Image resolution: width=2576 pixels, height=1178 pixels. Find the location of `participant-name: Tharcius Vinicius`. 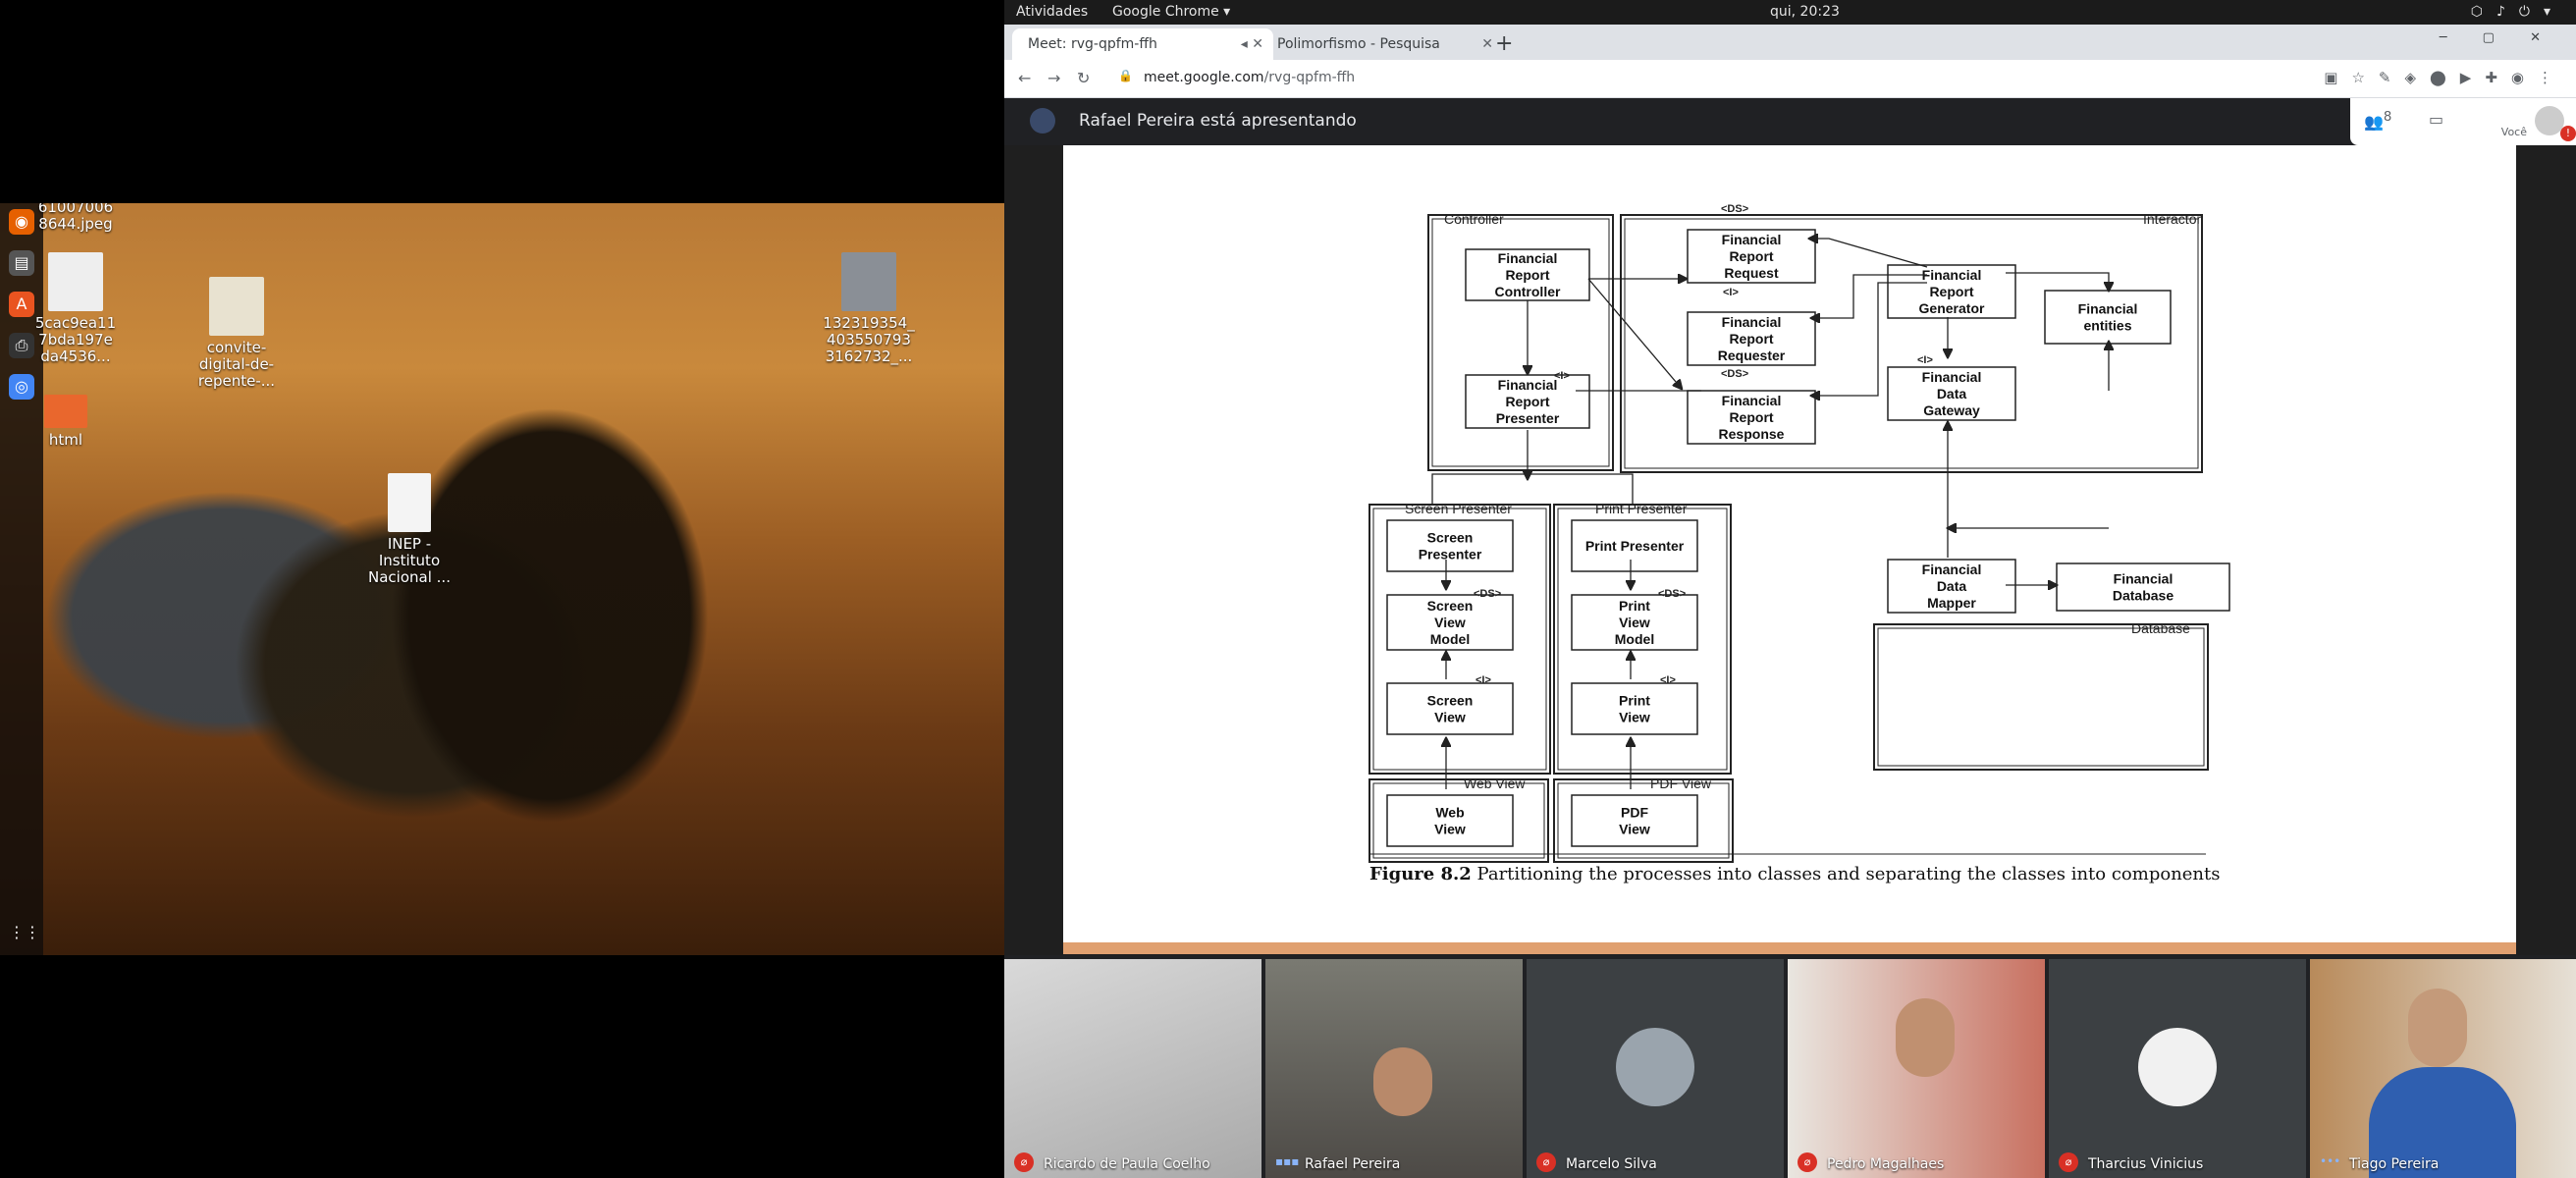

participant-name: Tharcius Vinicius is located at coordinates (2146, 1164).